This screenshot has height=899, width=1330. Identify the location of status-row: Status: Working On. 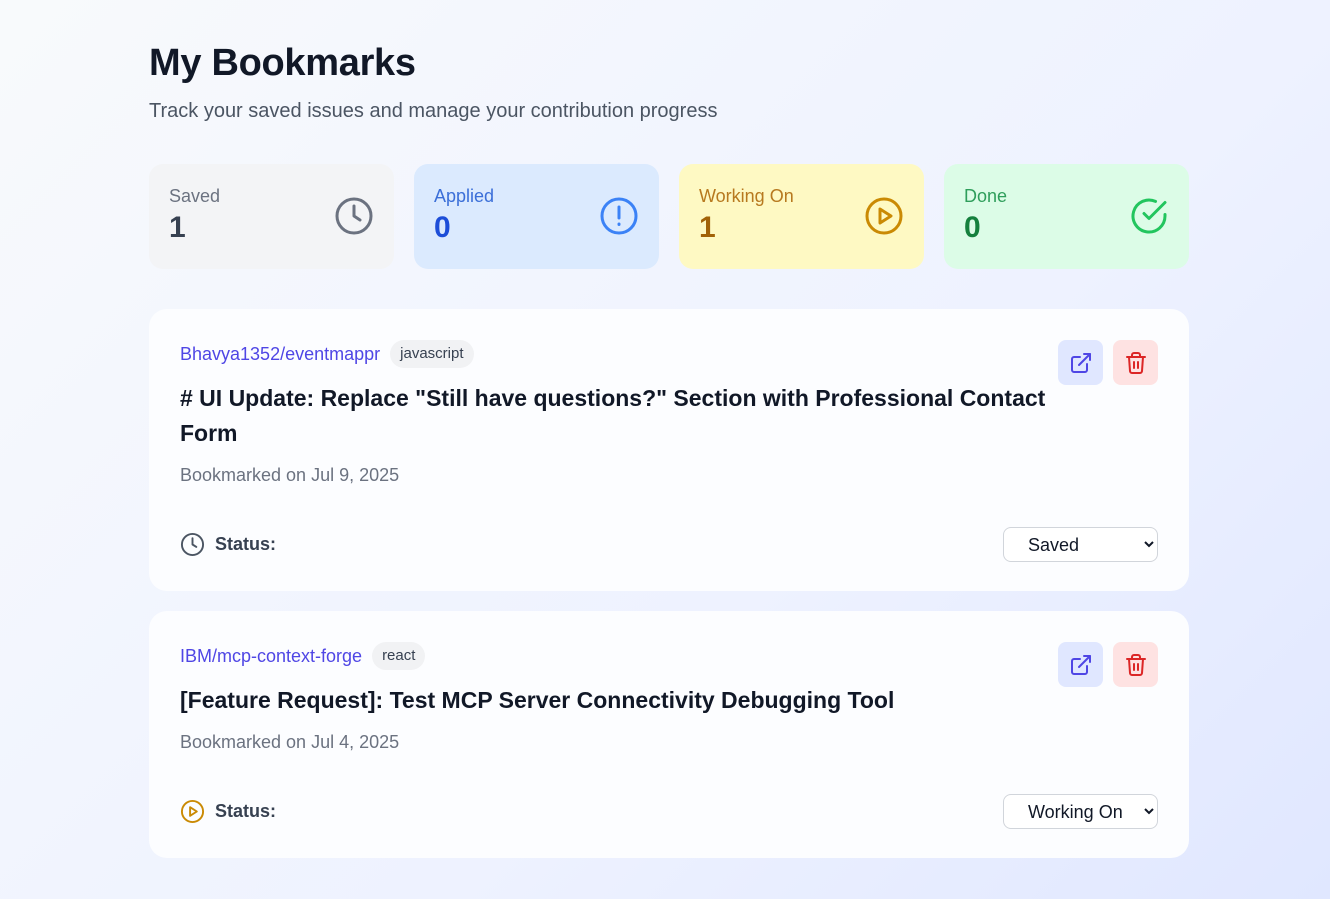
(669, 811).